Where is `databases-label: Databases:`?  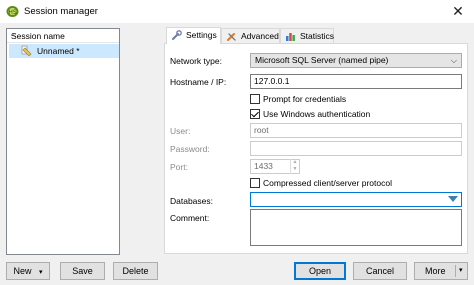
databases-label: Databases: is located at coordinates (191, 201).